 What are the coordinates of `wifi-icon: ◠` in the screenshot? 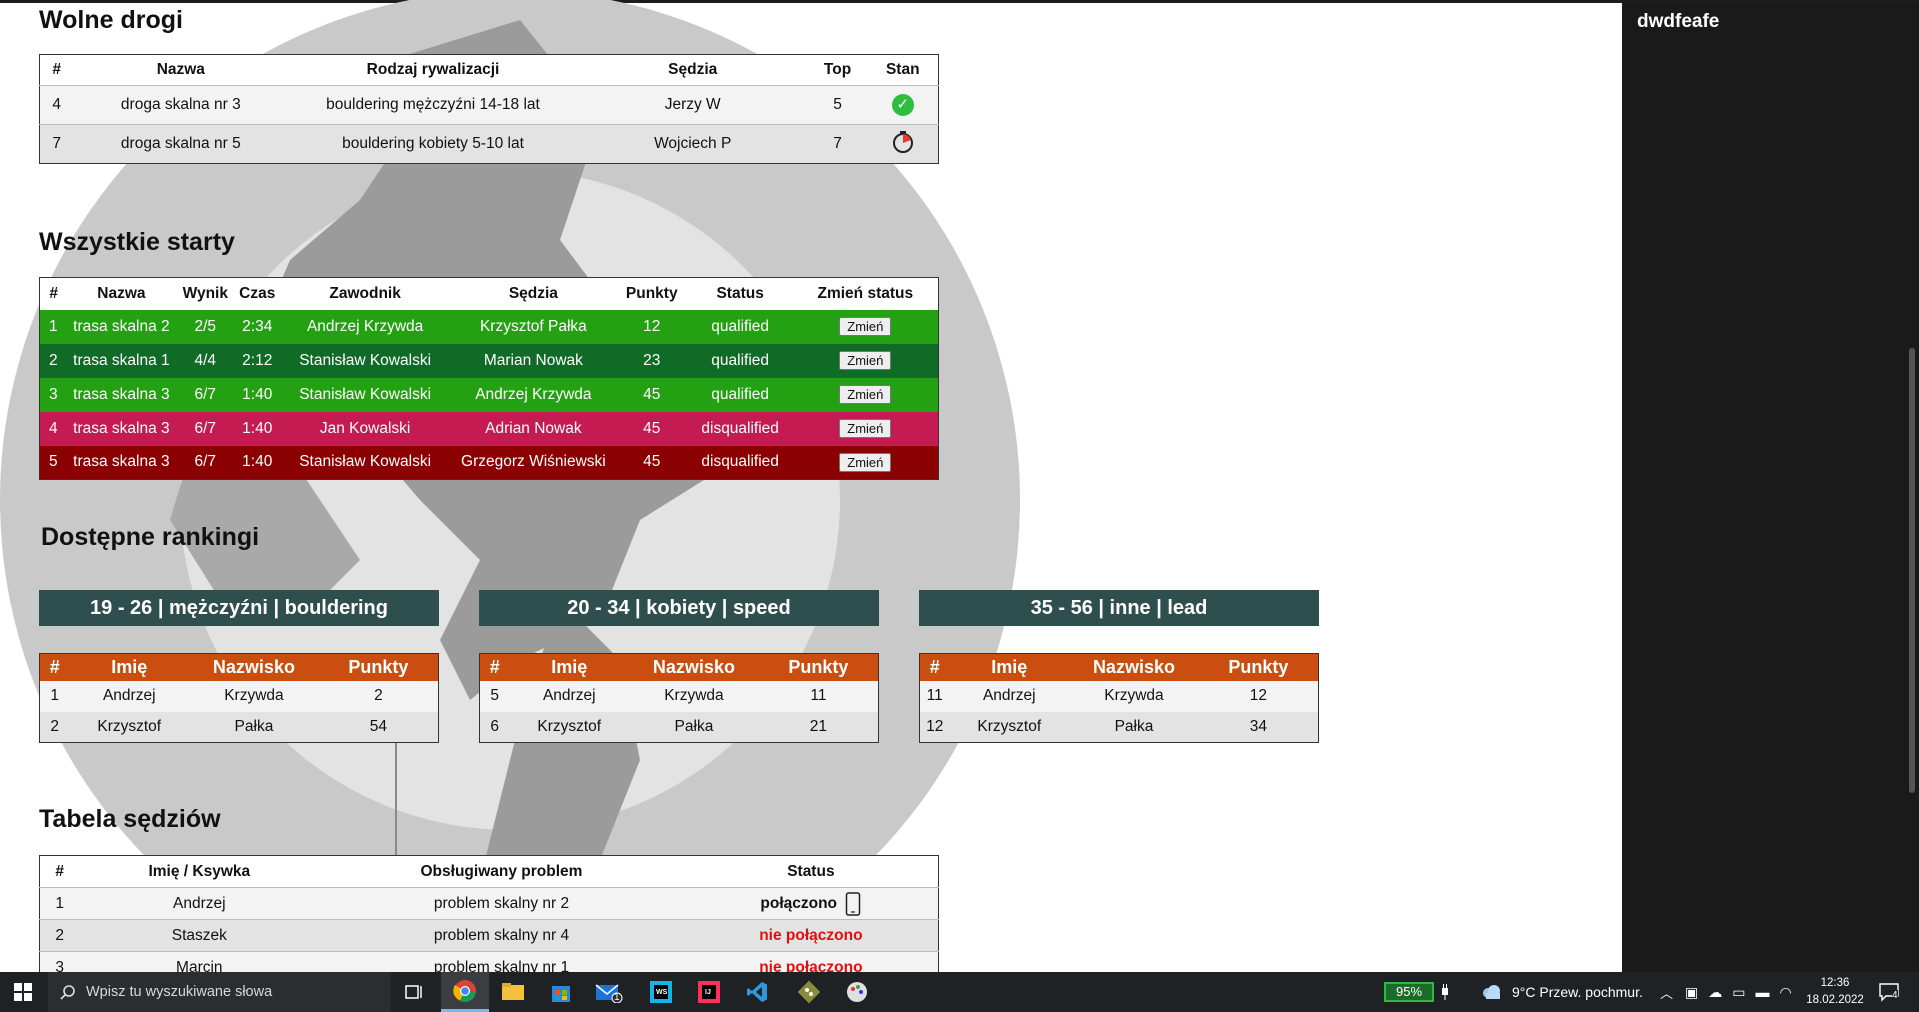 It's located at (1785, 992).